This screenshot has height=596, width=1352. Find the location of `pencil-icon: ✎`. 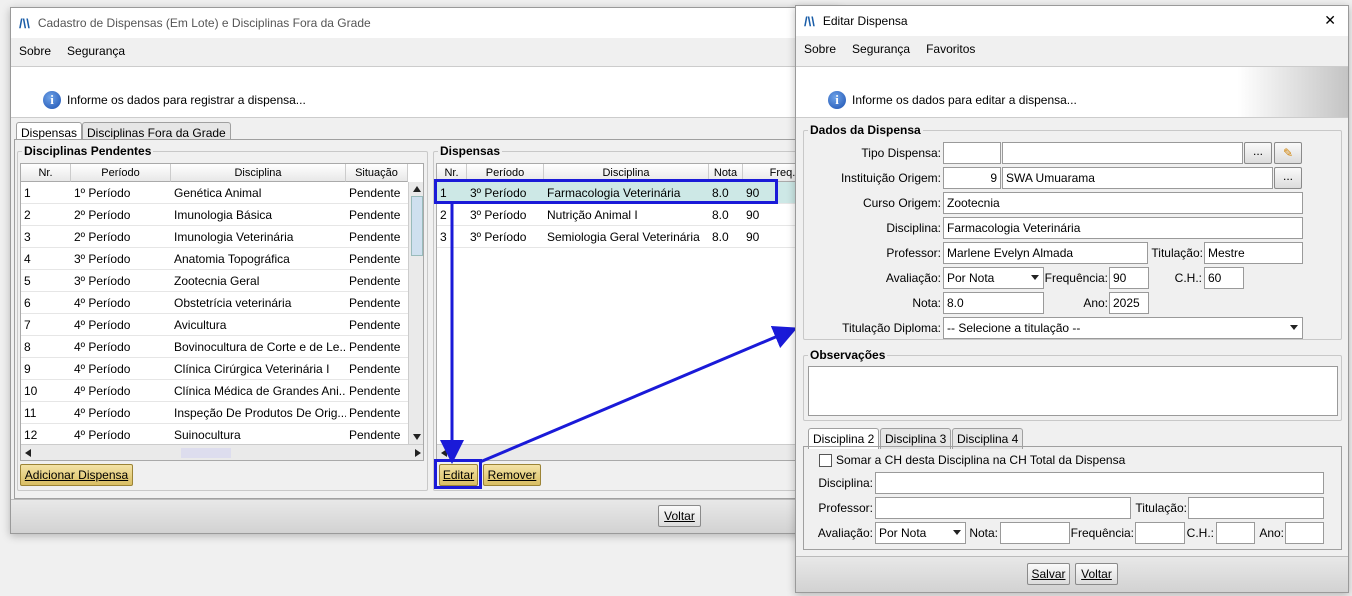

pencil-icon: ✎ is located at coordinates (1288, 153).